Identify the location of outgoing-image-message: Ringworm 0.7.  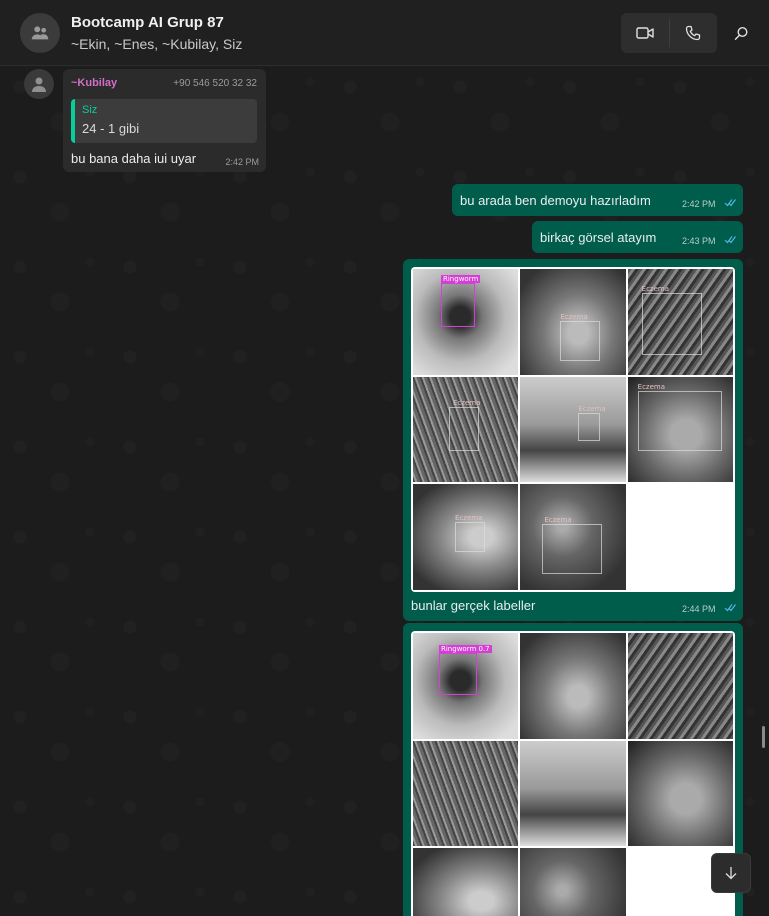
(573, 769).